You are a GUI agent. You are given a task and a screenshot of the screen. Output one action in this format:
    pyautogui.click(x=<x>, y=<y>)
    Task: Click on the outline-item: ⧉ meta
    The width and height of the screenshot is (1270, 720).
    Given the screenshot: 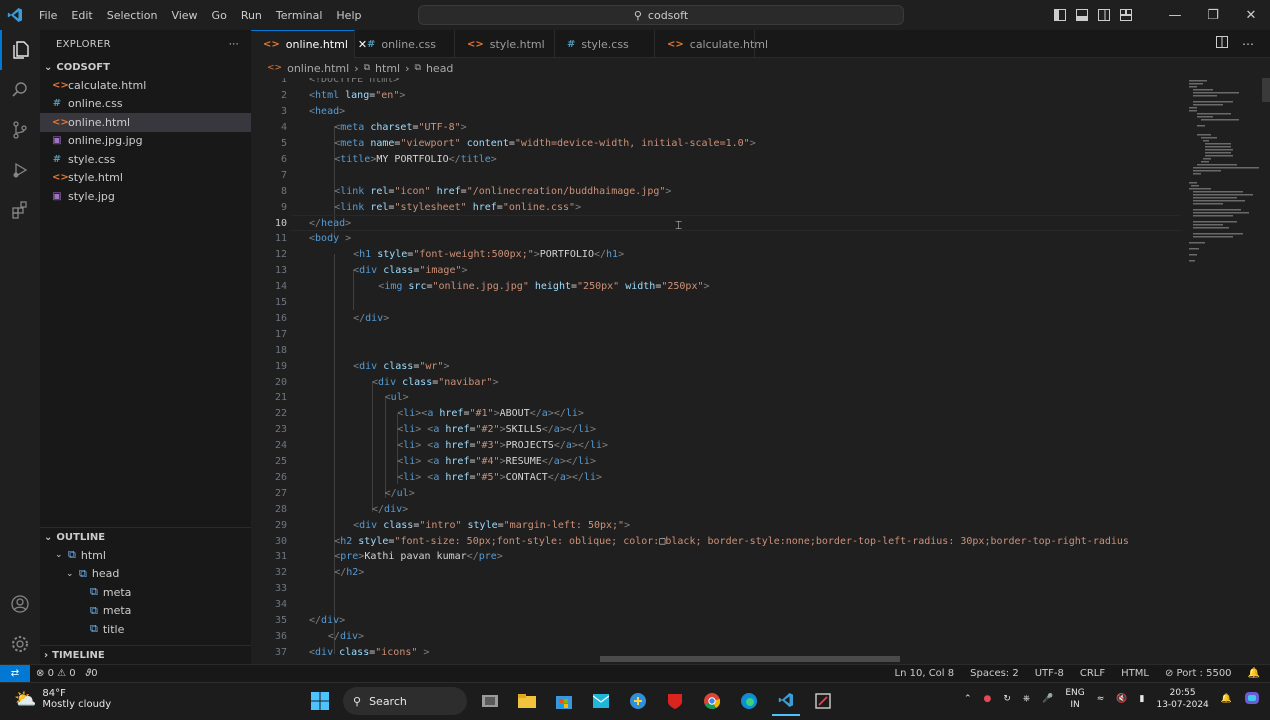 What is the action you would take?
    pyautogui.click(x=145, y=592)
    